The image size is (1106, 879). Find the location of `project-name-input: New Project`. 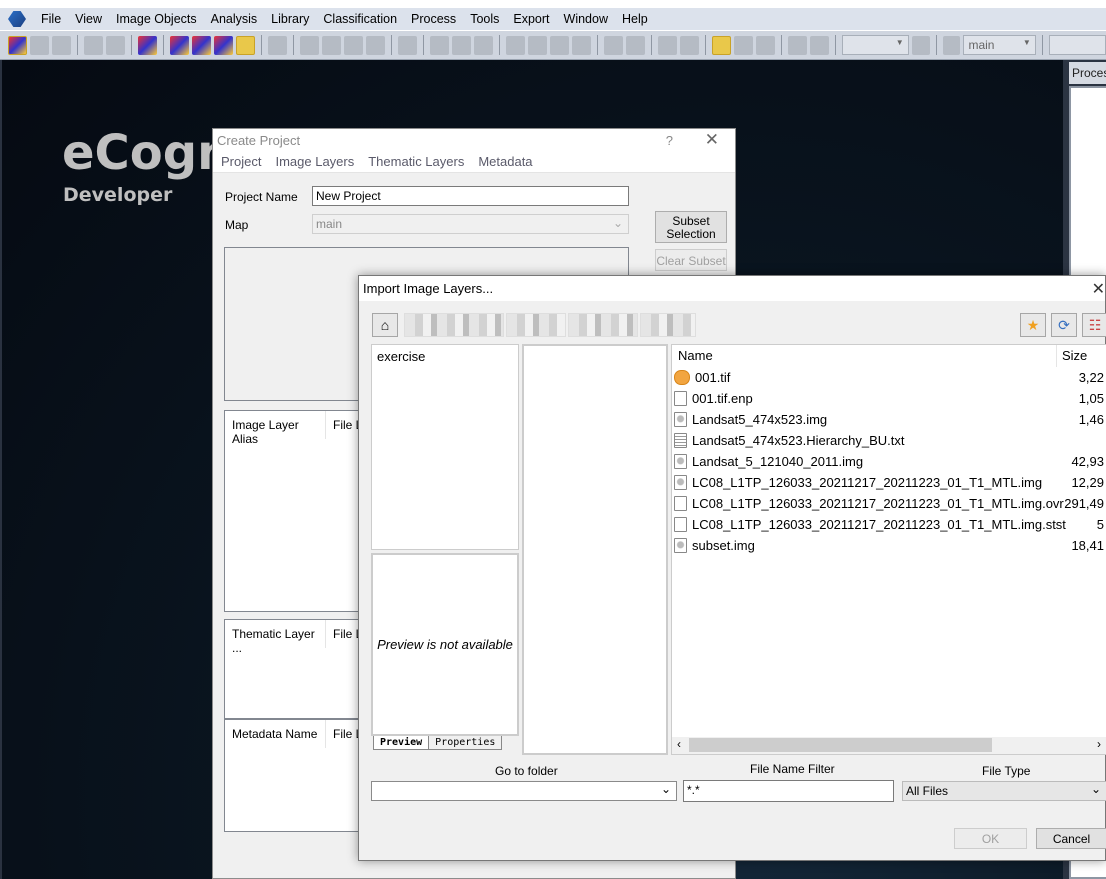

project-name-input: New Project is located at coordinates (470, 196).